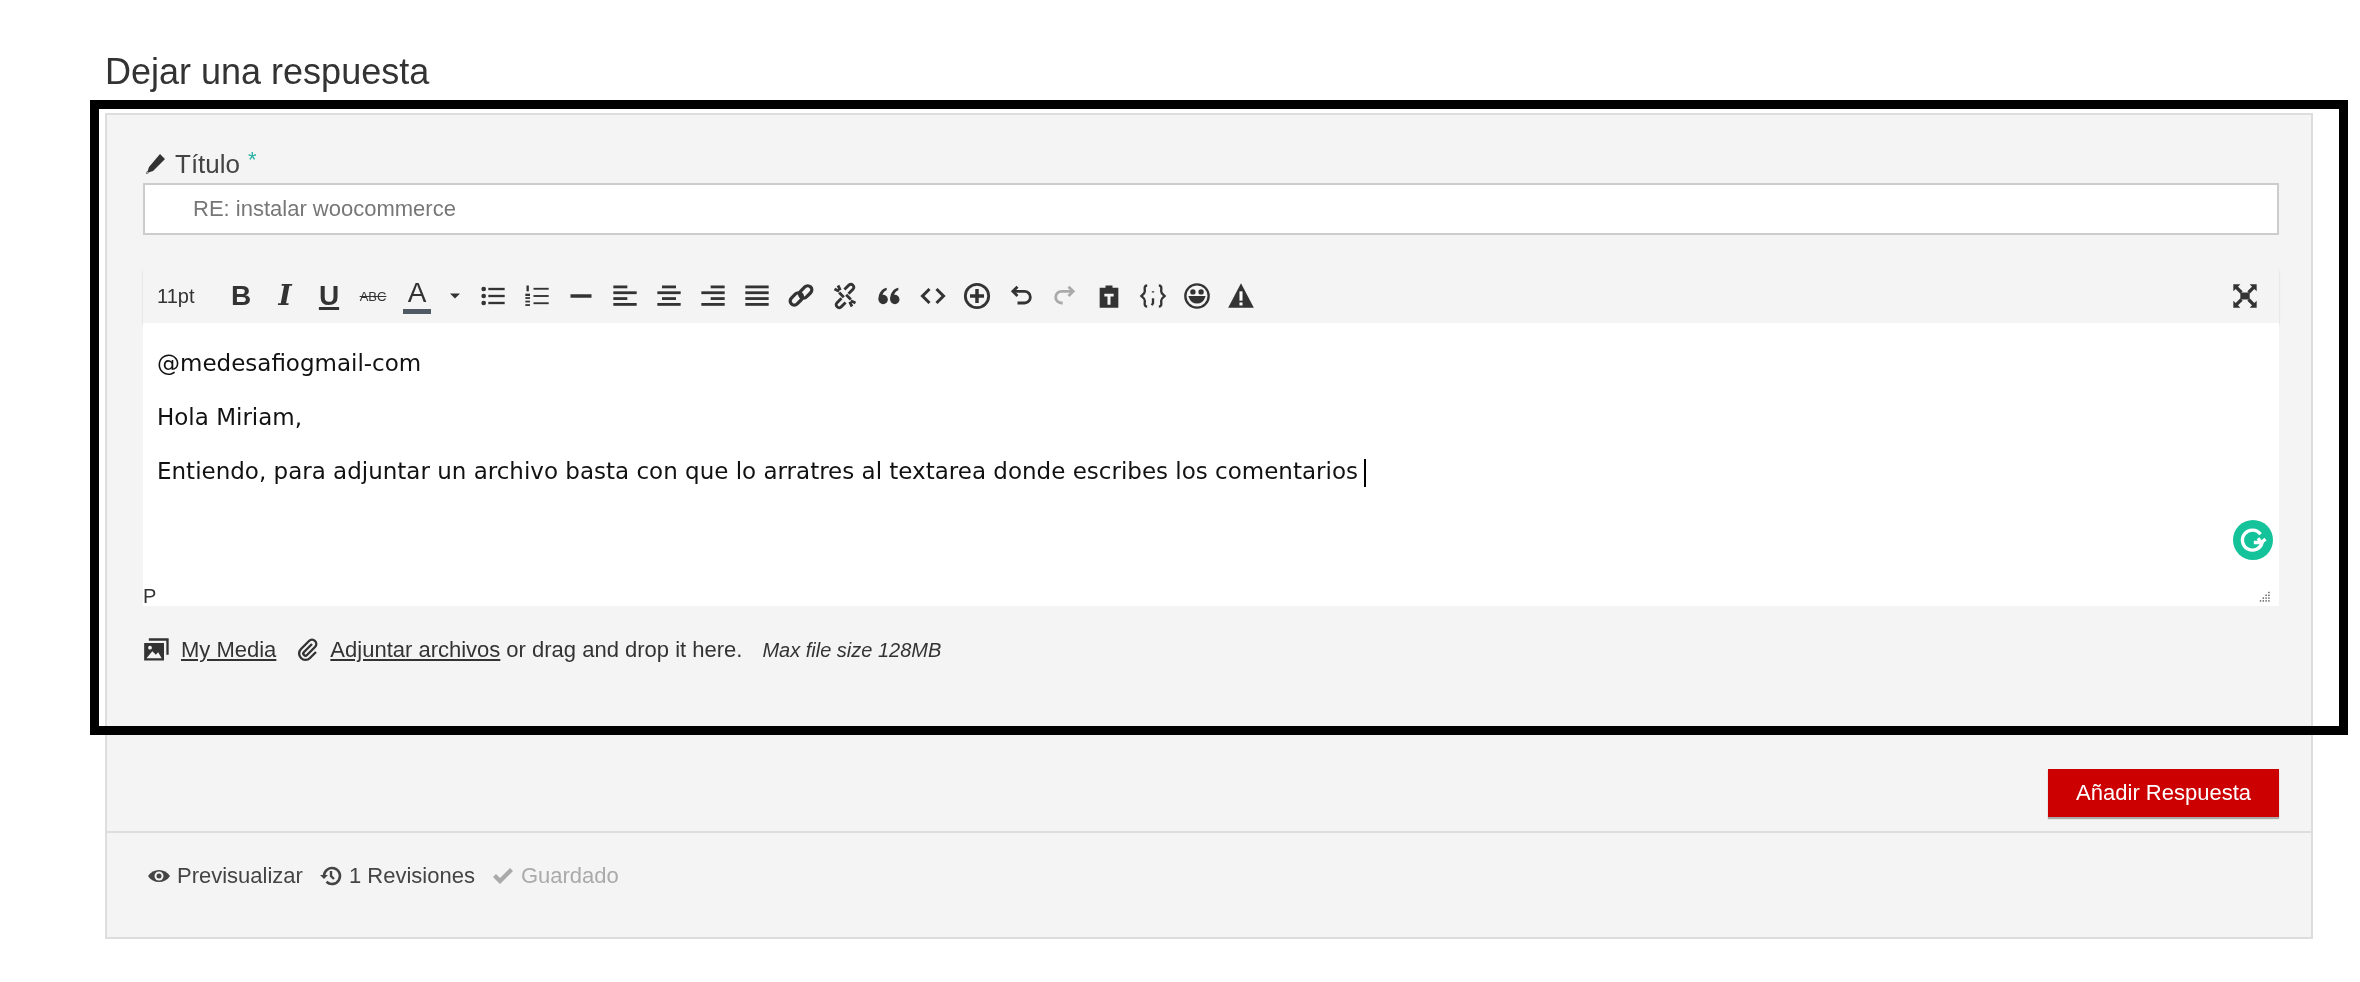 The image size is (2360, 982). Describe the element at coordinates (373, 296) in the screenshot. I see `strikethrough-button: ABC` at that location.